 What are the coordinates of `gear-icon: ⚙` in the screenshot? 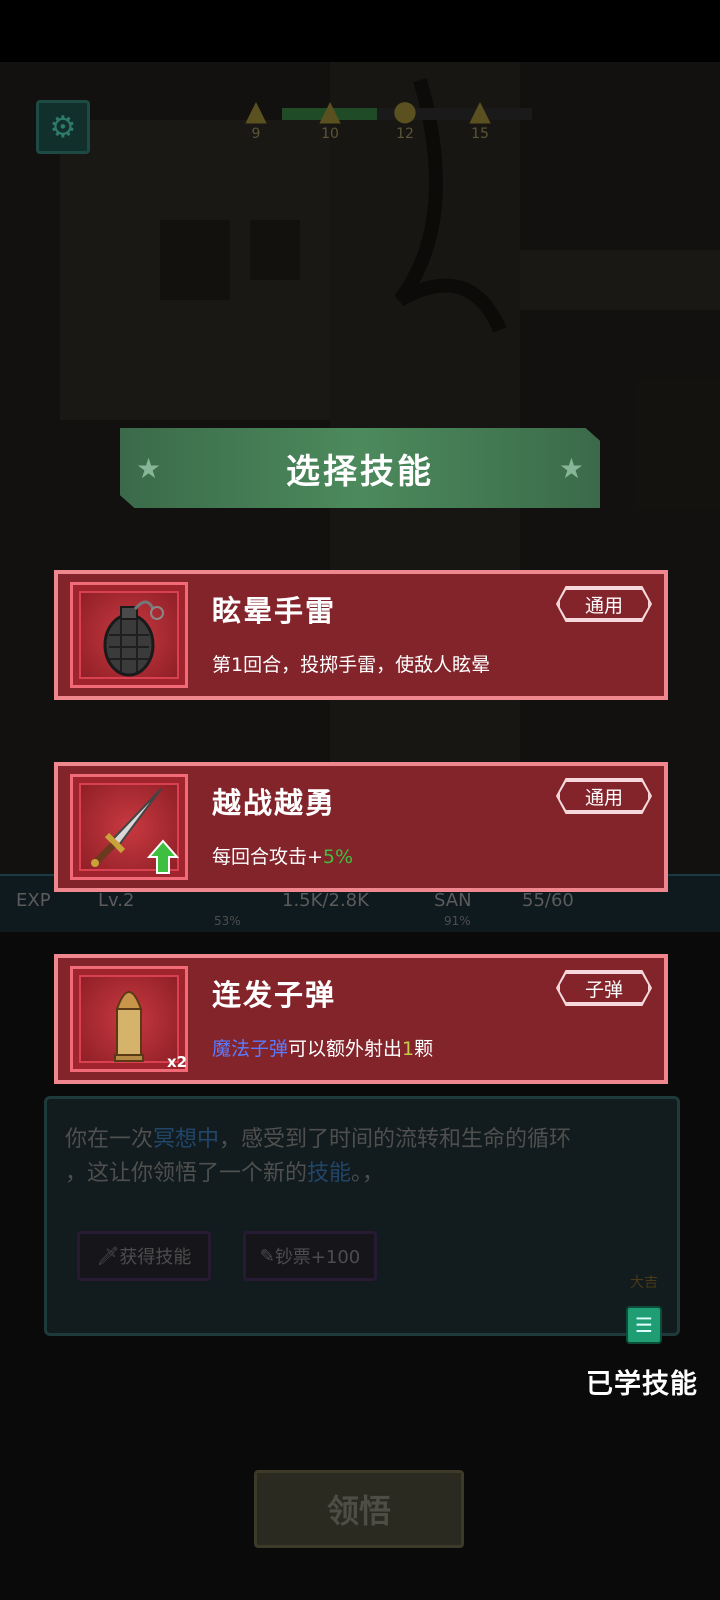 It's located at (63, 127).